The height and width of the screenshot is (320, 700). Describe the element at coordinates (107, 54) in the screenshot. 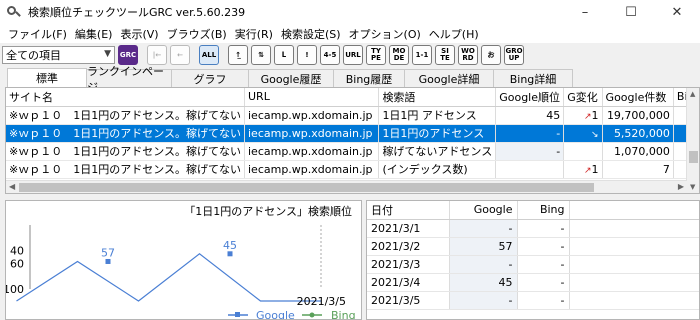

I see `chevron-down-icon: ▼` at that location.